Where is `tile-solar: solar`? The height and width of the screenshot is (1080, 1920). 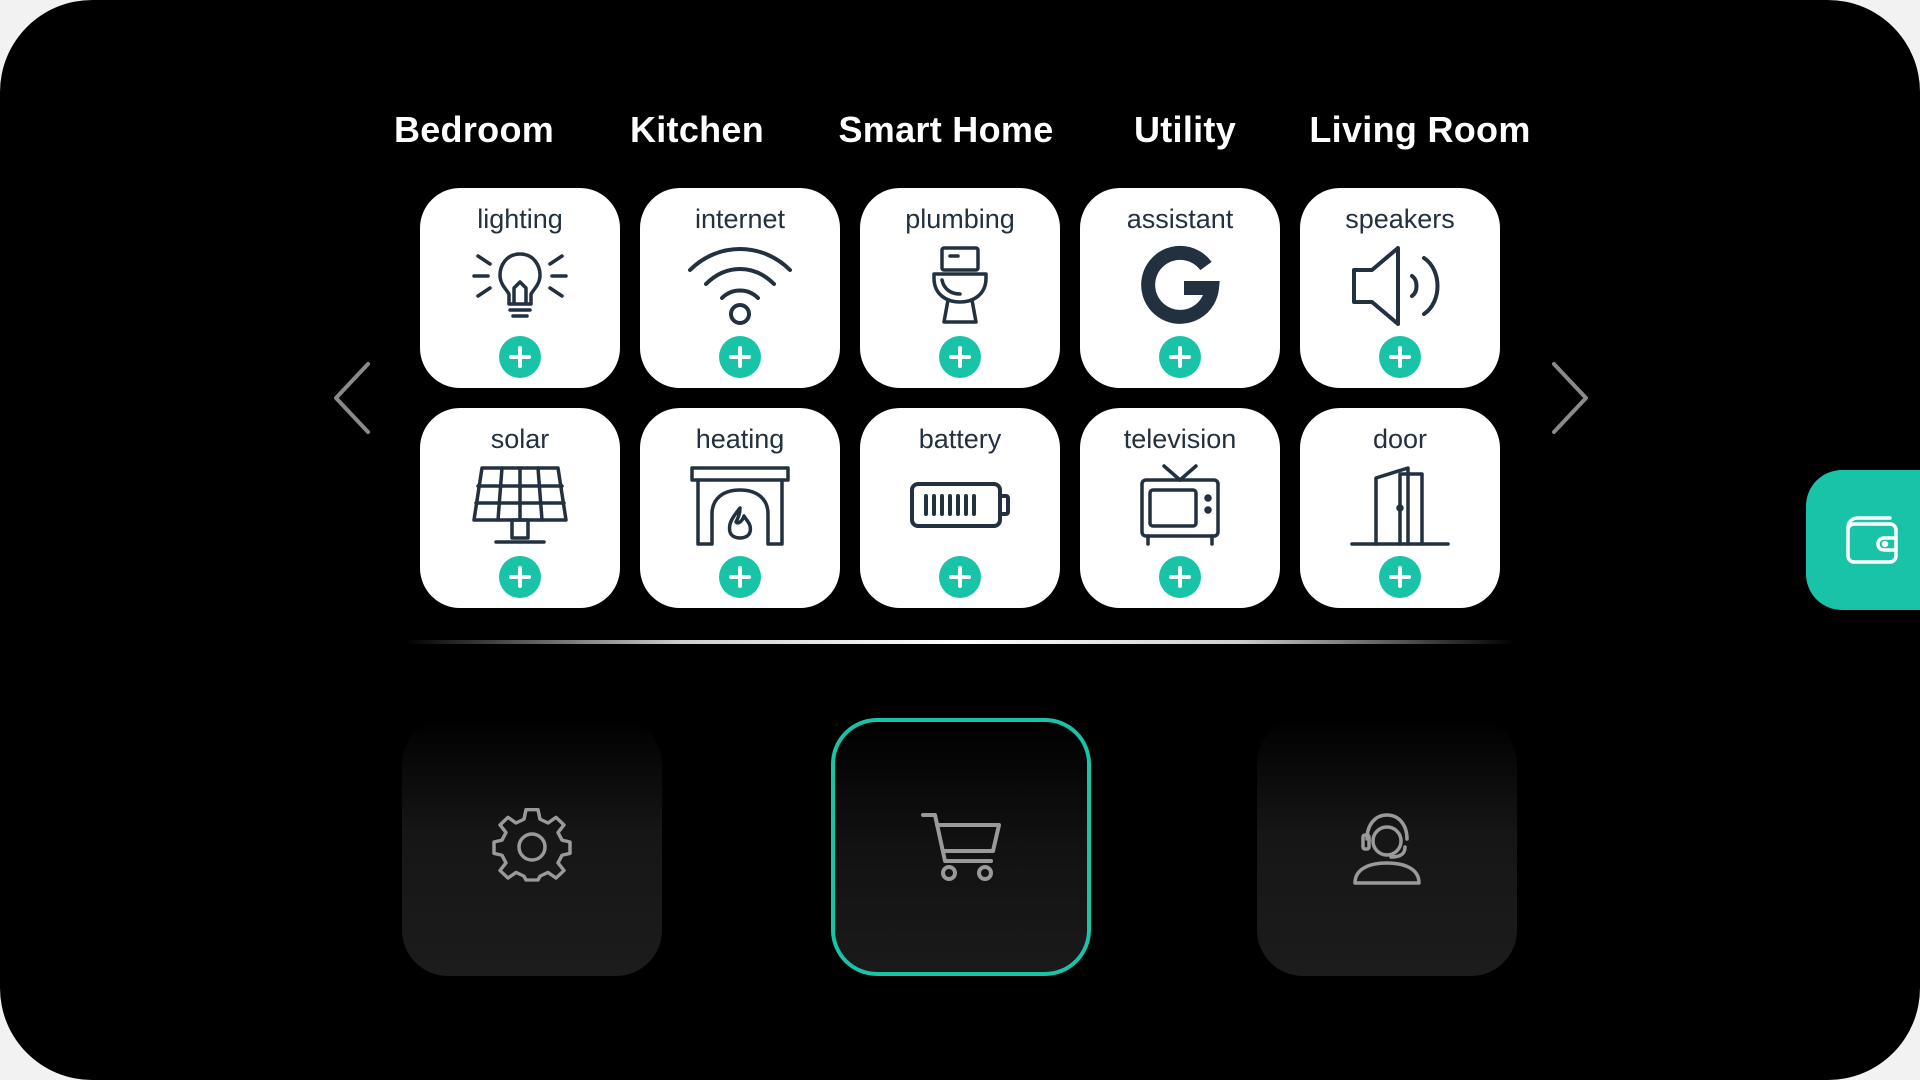 tile-solar: solar is located at coordinates (520, 508).